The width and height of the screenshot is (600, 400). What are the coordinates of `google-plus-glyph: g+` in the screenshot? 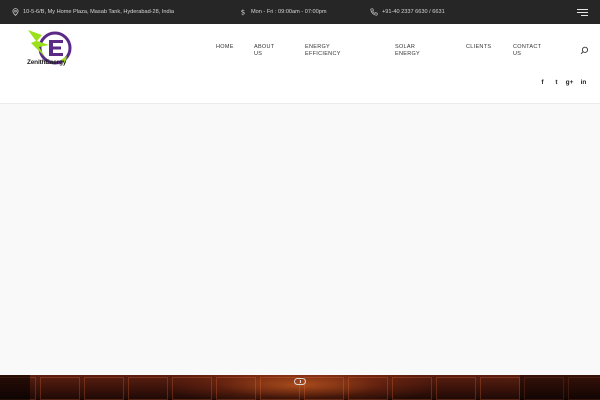 It's located at (569, 82).